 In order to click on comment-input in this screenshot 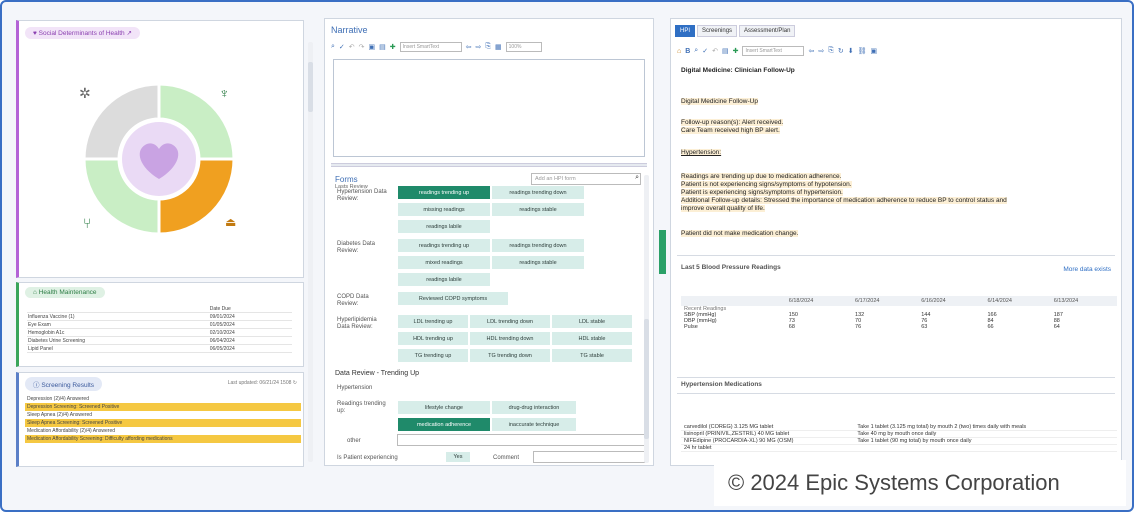, I will do `click(589, 457)`.